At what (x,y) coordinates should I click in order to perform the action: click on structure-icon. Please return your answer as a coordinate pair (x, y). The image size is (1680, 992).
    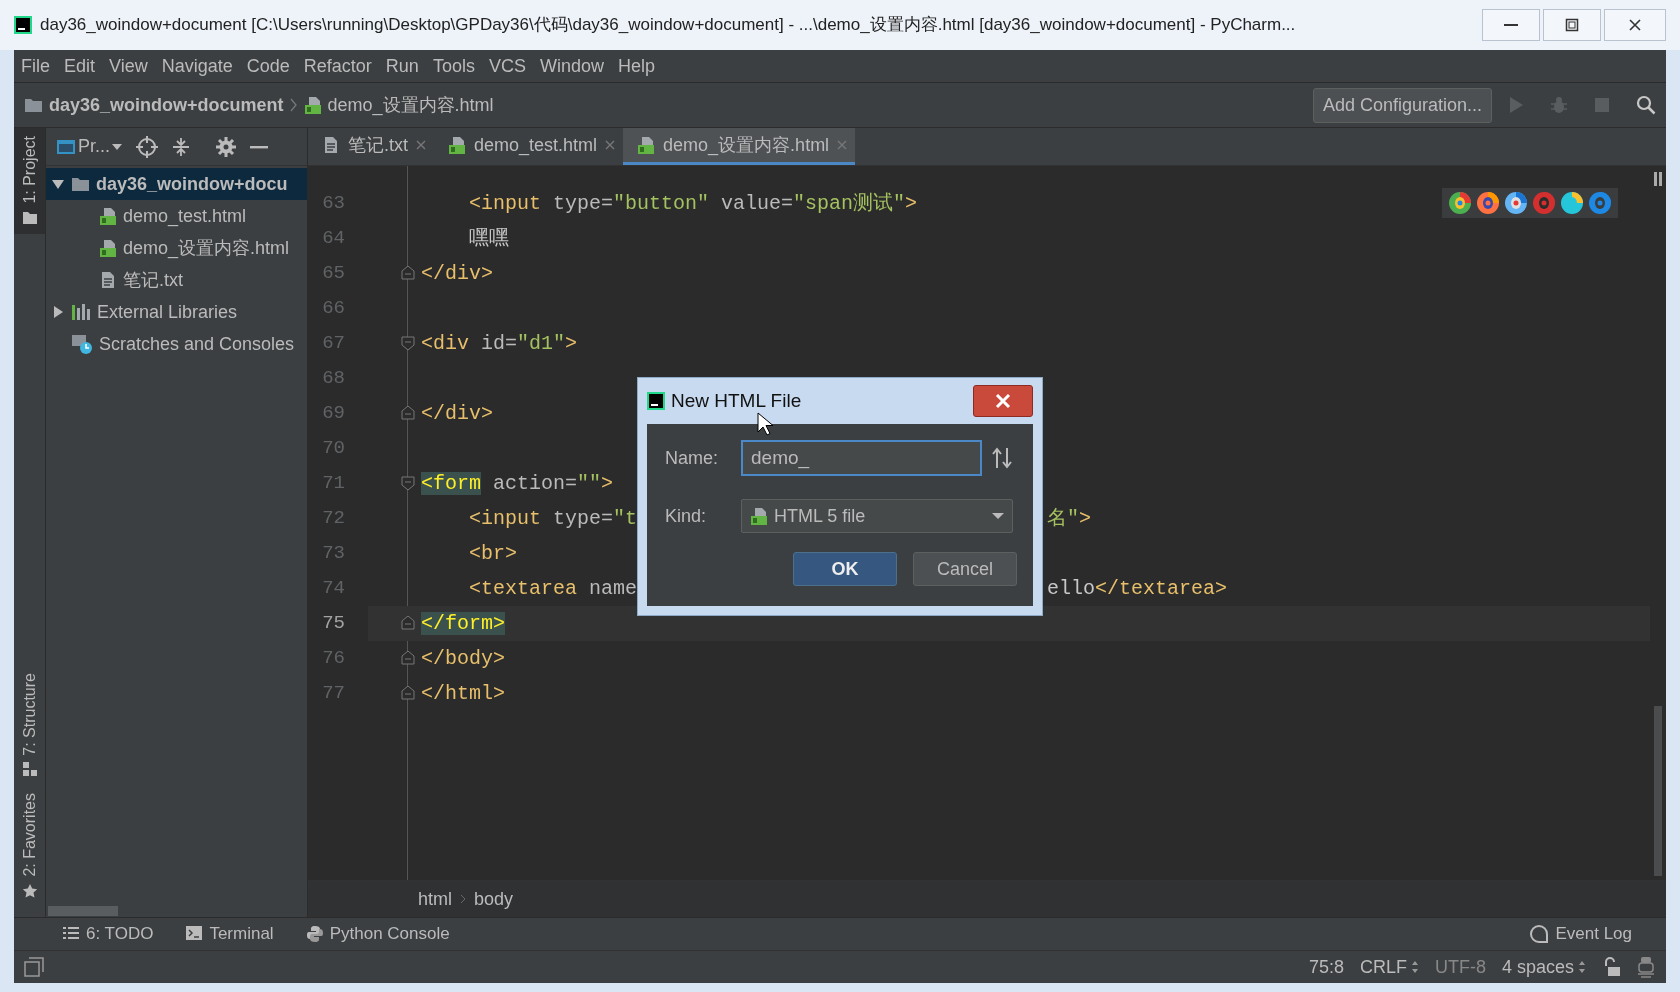
    Looking at the image, I should click on (29, 769).